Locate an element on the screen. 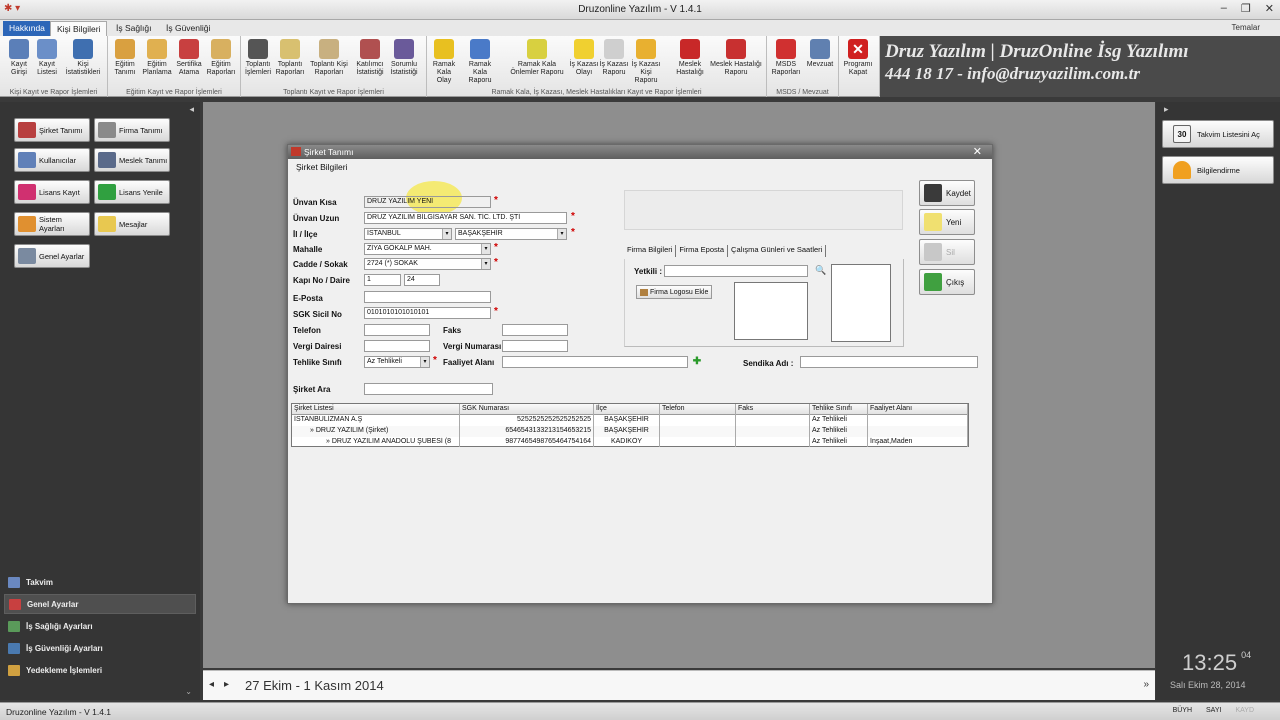 The width and height of the screenshot is (1280, 720). ribbon-mevzuat-button: Mevzuat is located at coordinates (820, 54).